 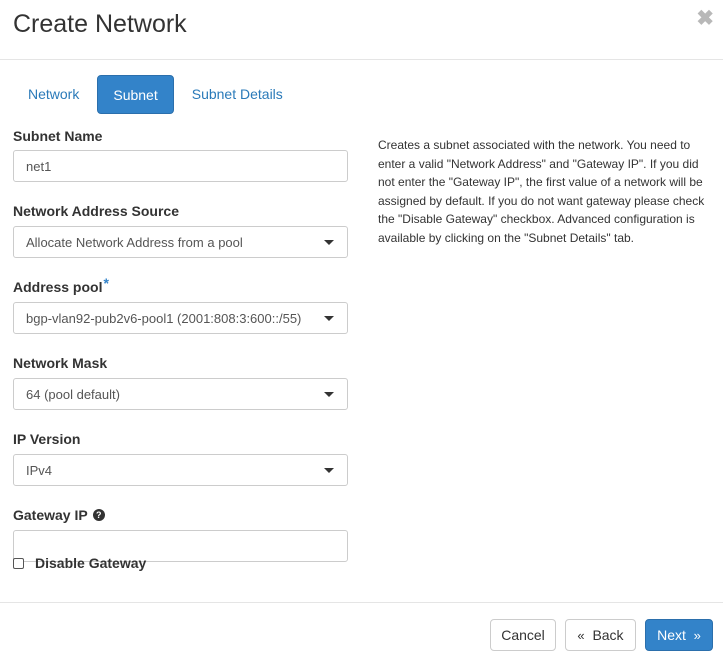 I want to click on question-circle-icon: ?, so click(x=98, y=515).